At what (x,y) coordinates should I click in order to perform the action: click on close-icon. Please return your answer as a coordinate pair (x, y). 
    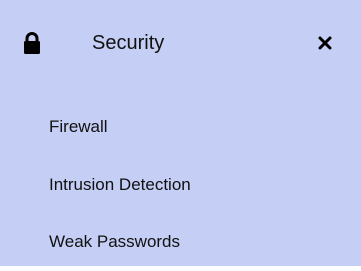
    Looking at the image, I should click on (325, 43).